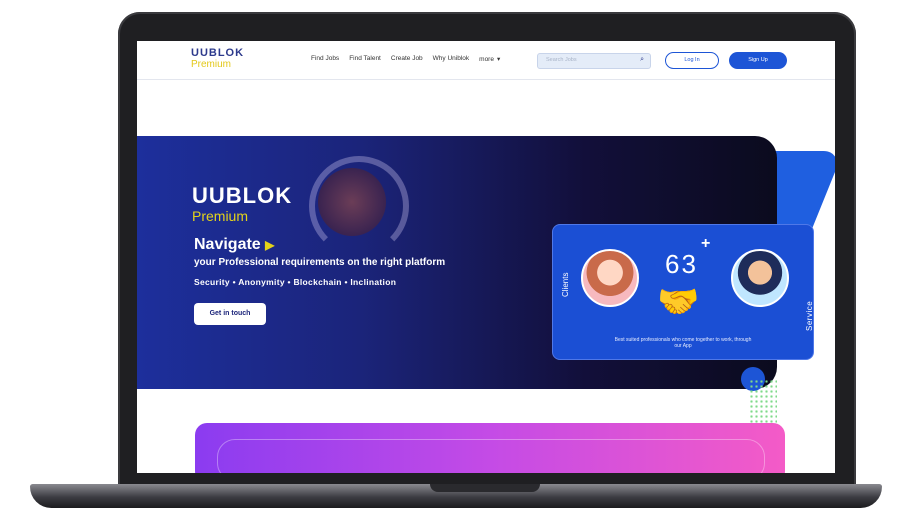 Image resolution: width=912 pixels, height=522 pixels. I want to click on nav-more-dropdown: more ▾, so click(490, 59).